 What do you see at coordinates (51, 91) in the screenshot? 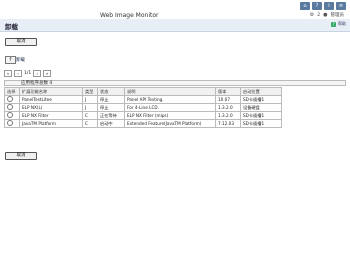
I see `col-name: 扩展功能名称` at bounding box center [51, 91].